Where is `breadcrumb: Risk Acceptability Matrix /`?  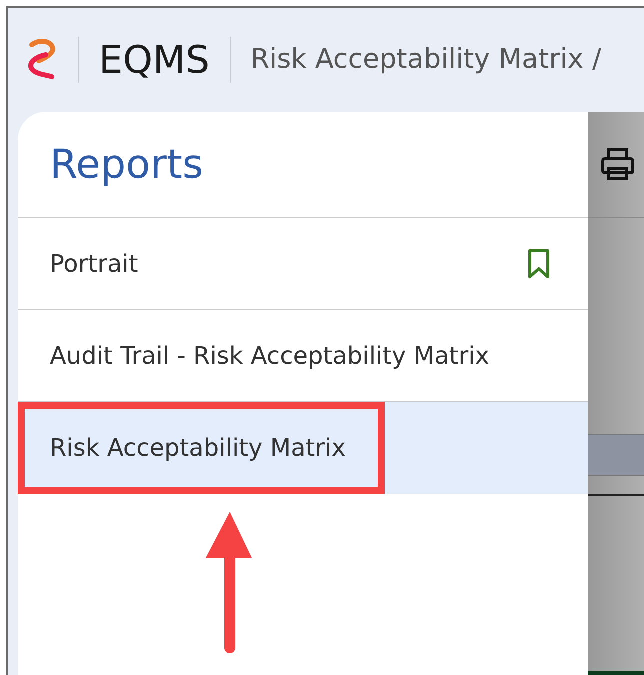
breadcrumb: Risk Acceptability Matrix / is located at coordinates (426, 59).